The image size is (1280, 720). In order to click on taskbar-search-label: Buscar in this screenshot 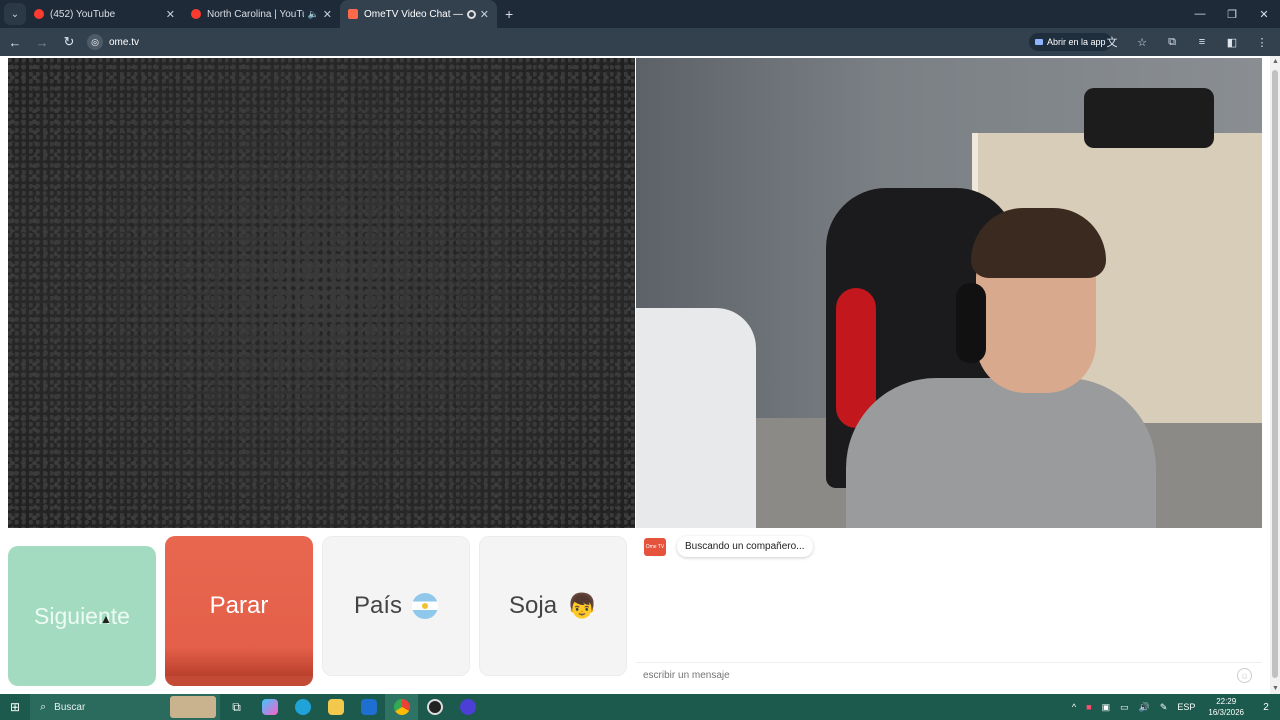, I will do `click(70, 707)`.